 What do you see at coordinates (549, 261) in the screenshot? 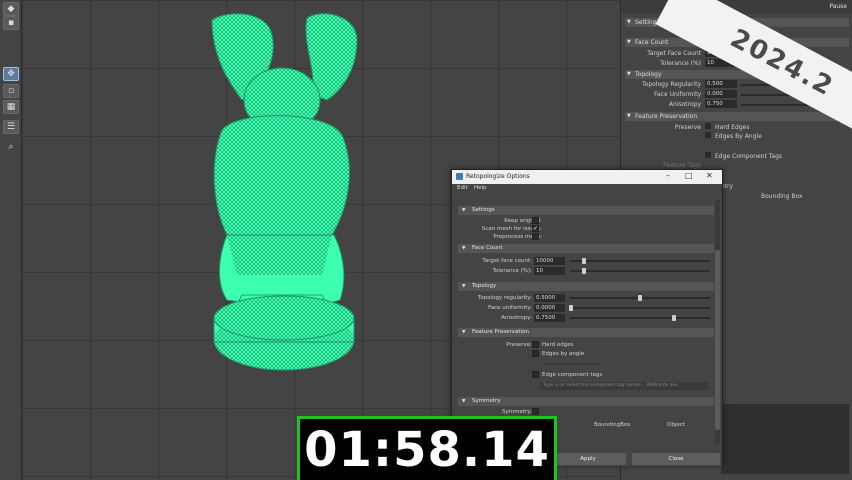
I see `target-face-count-field: 10000` at bounding box center [549, 261].